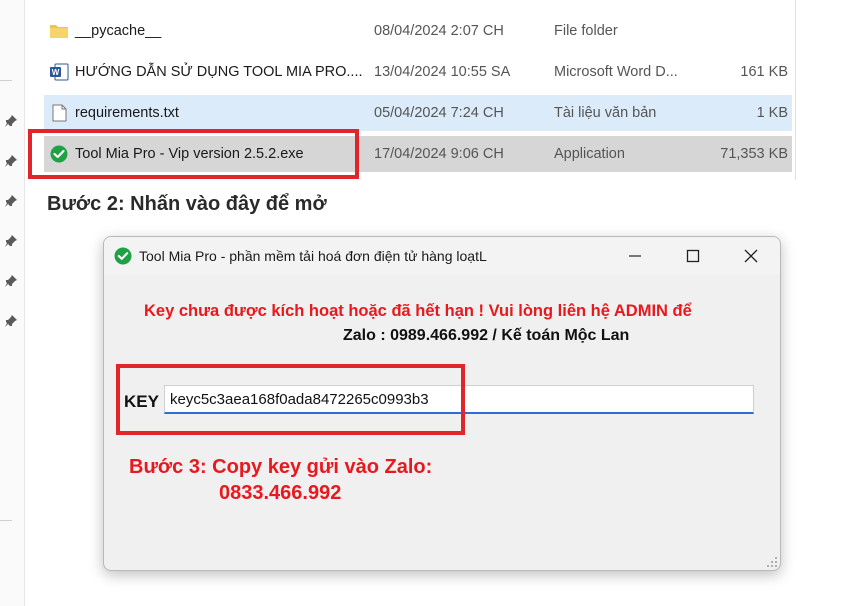 The height and width of the screenshot is (606, 868). What do you see at coordinates (187, 204) in the screenshot?
I see `step-2-instruction: Bước 2: Nhấn vào đây để mở` at bounding box center [187, 204].